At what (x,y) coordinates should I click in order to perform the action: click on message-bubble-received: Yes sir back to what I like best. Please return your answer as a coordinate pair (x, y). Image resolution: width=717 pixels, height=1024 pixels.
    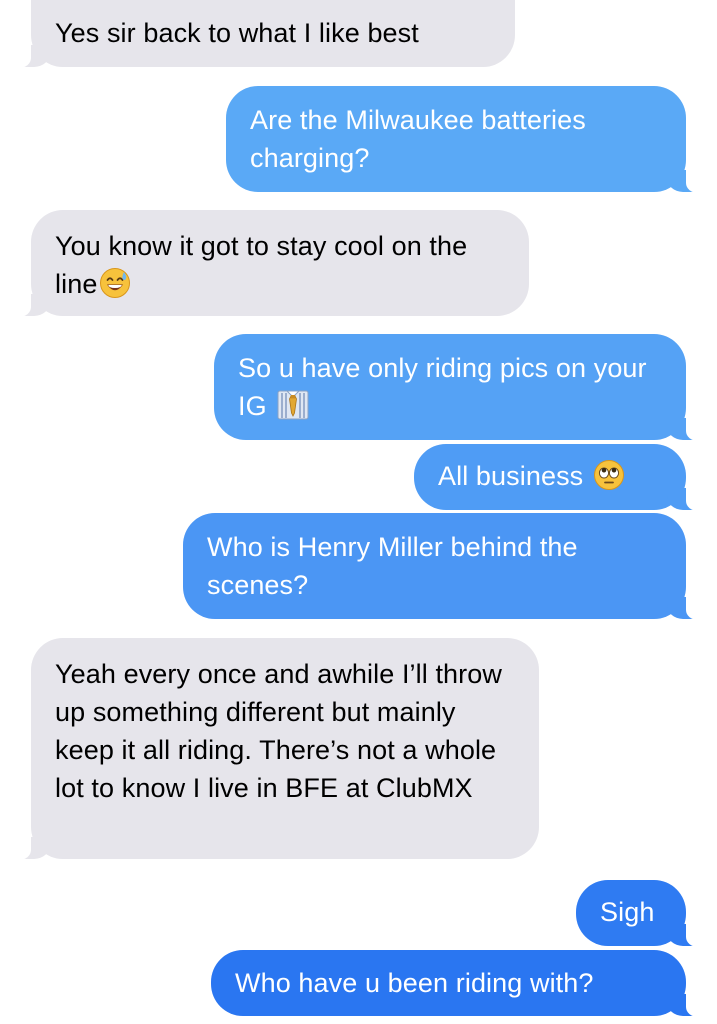
    Looking at the image, I should click on (260, 34).